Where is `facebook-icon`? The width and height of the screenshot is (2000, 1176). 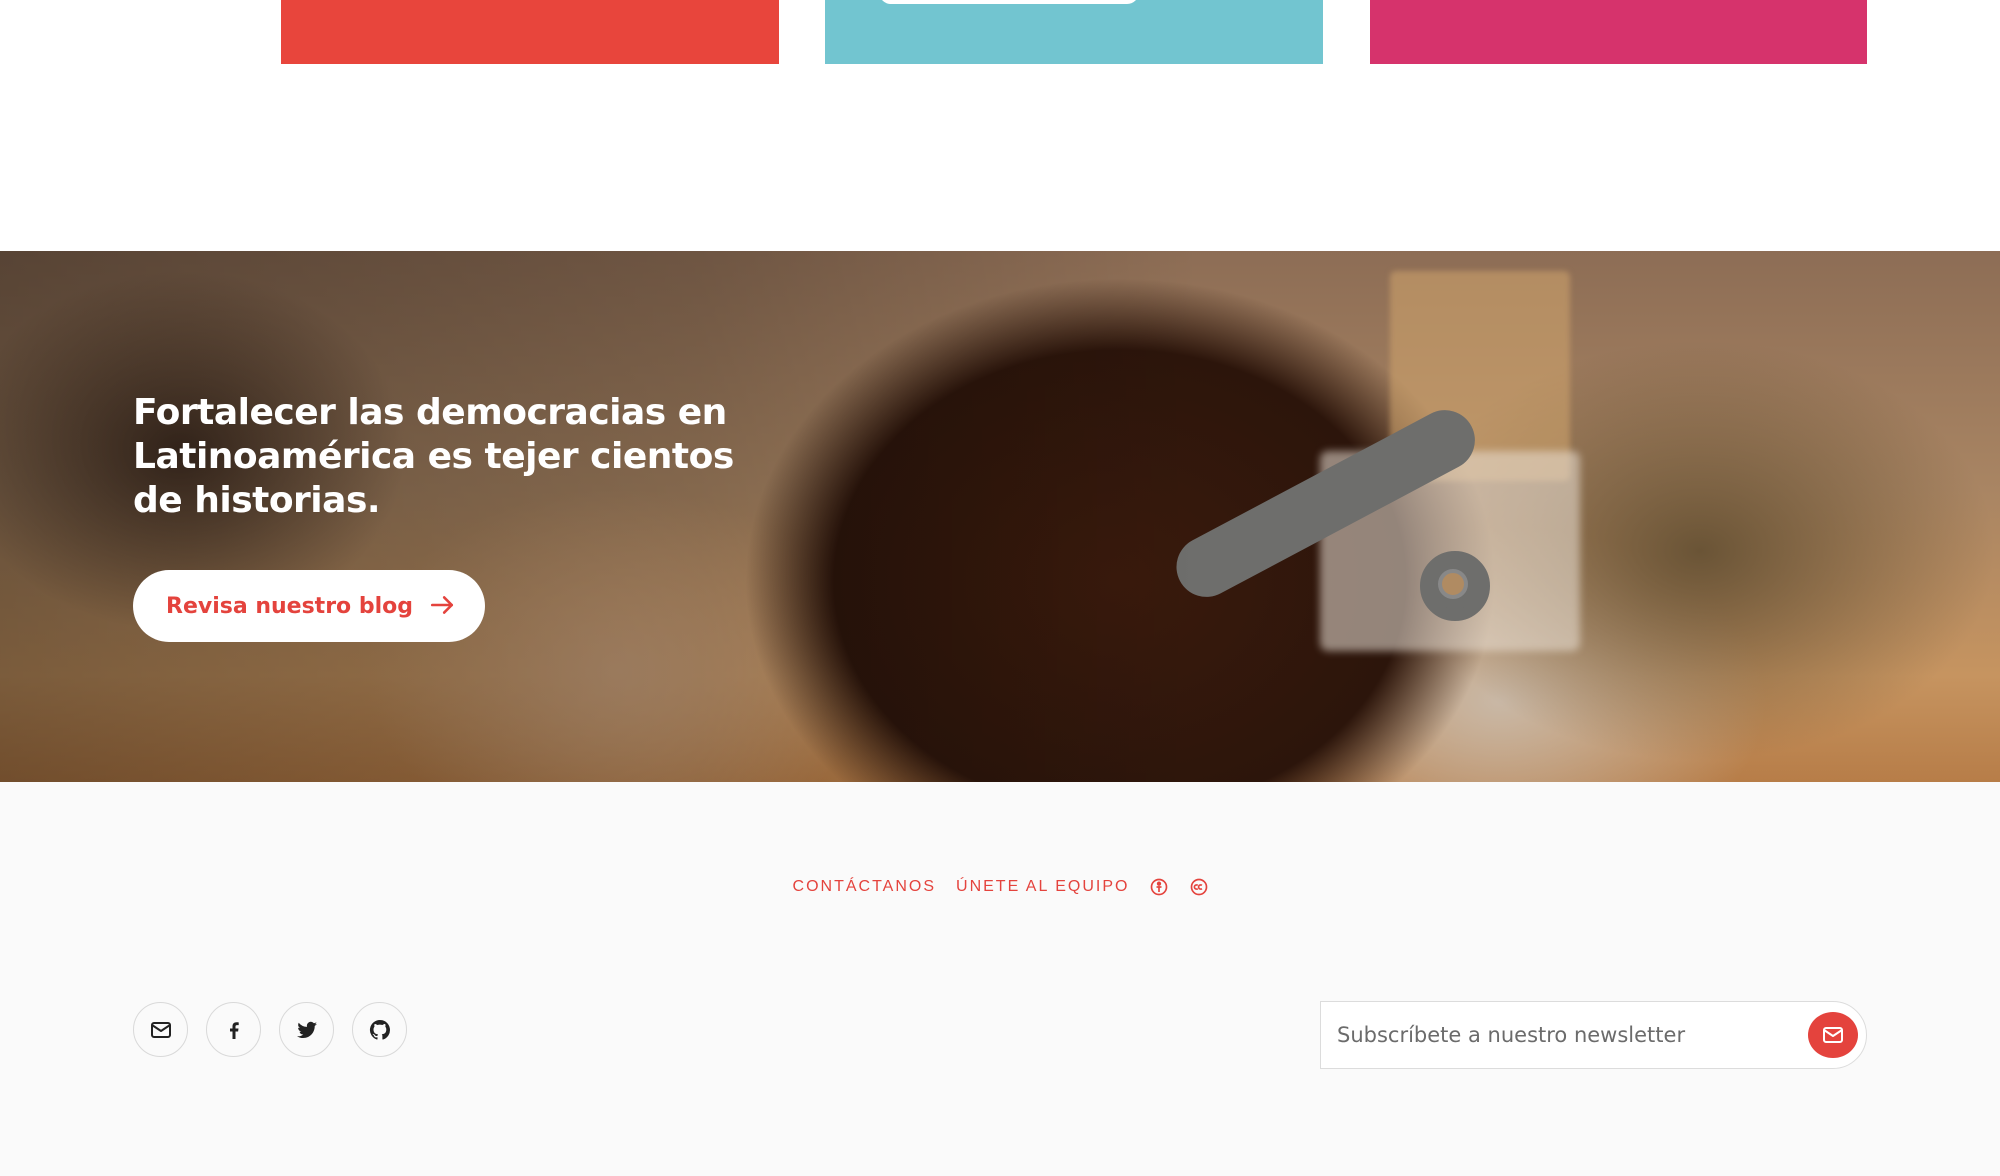 facebook-icon is located at coordinates (234, 1030).